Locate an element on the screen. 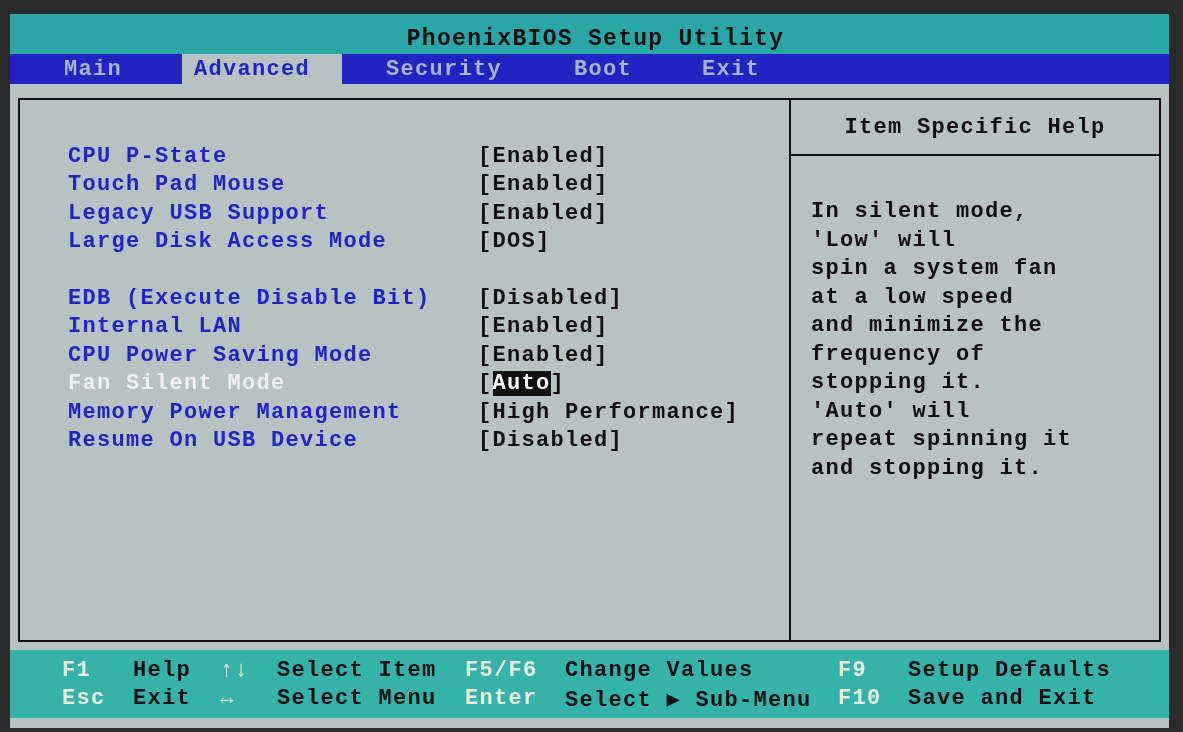 Image resolution: width=1183 pixels, height=732 pixels. window-title: PhoenixBIOS Setup Utility is located at coordinates (595, 40).